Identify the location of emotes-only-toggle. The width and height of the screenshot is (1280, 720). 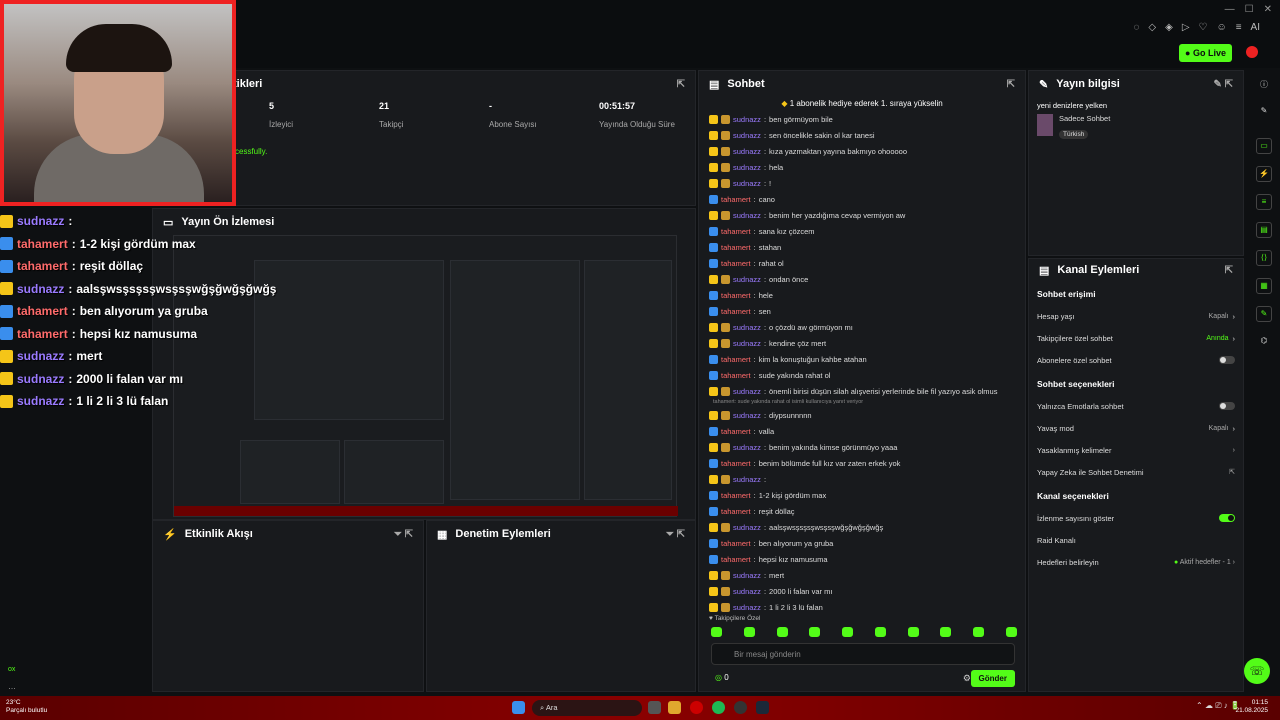
(1227, 406).